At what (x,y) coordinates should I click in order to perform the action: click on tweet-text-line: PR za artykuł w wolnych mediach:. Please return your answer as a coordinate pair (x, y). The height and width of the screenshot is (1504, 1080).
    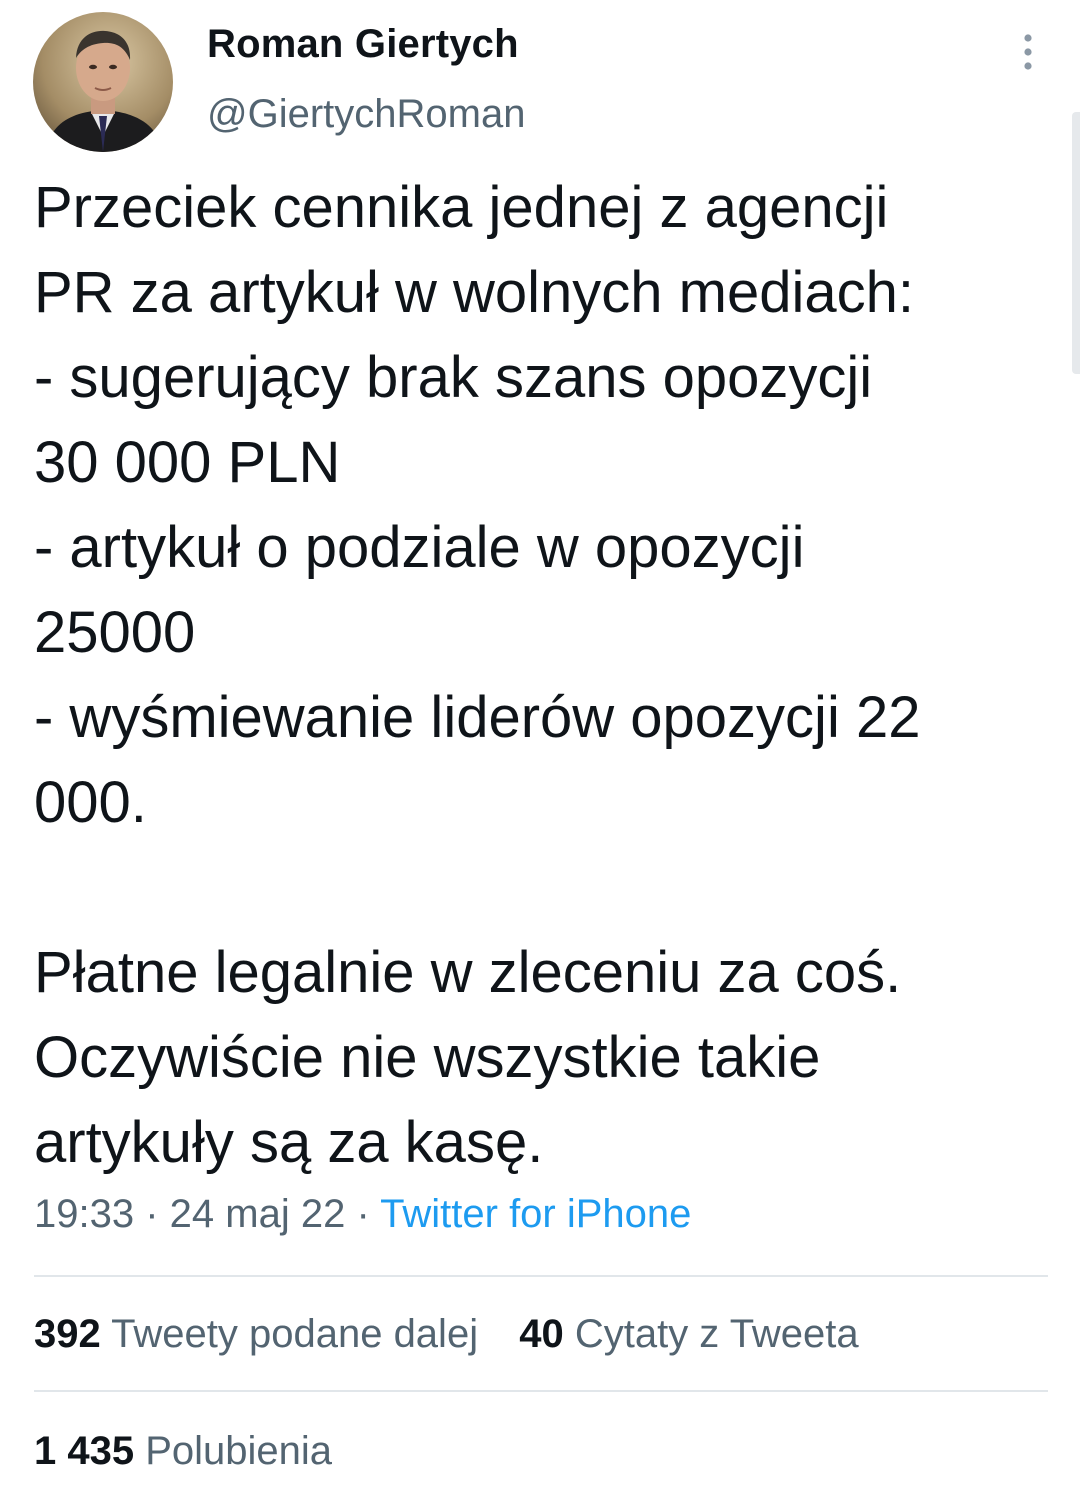
    Looking at the image, I should click on (474, 292).